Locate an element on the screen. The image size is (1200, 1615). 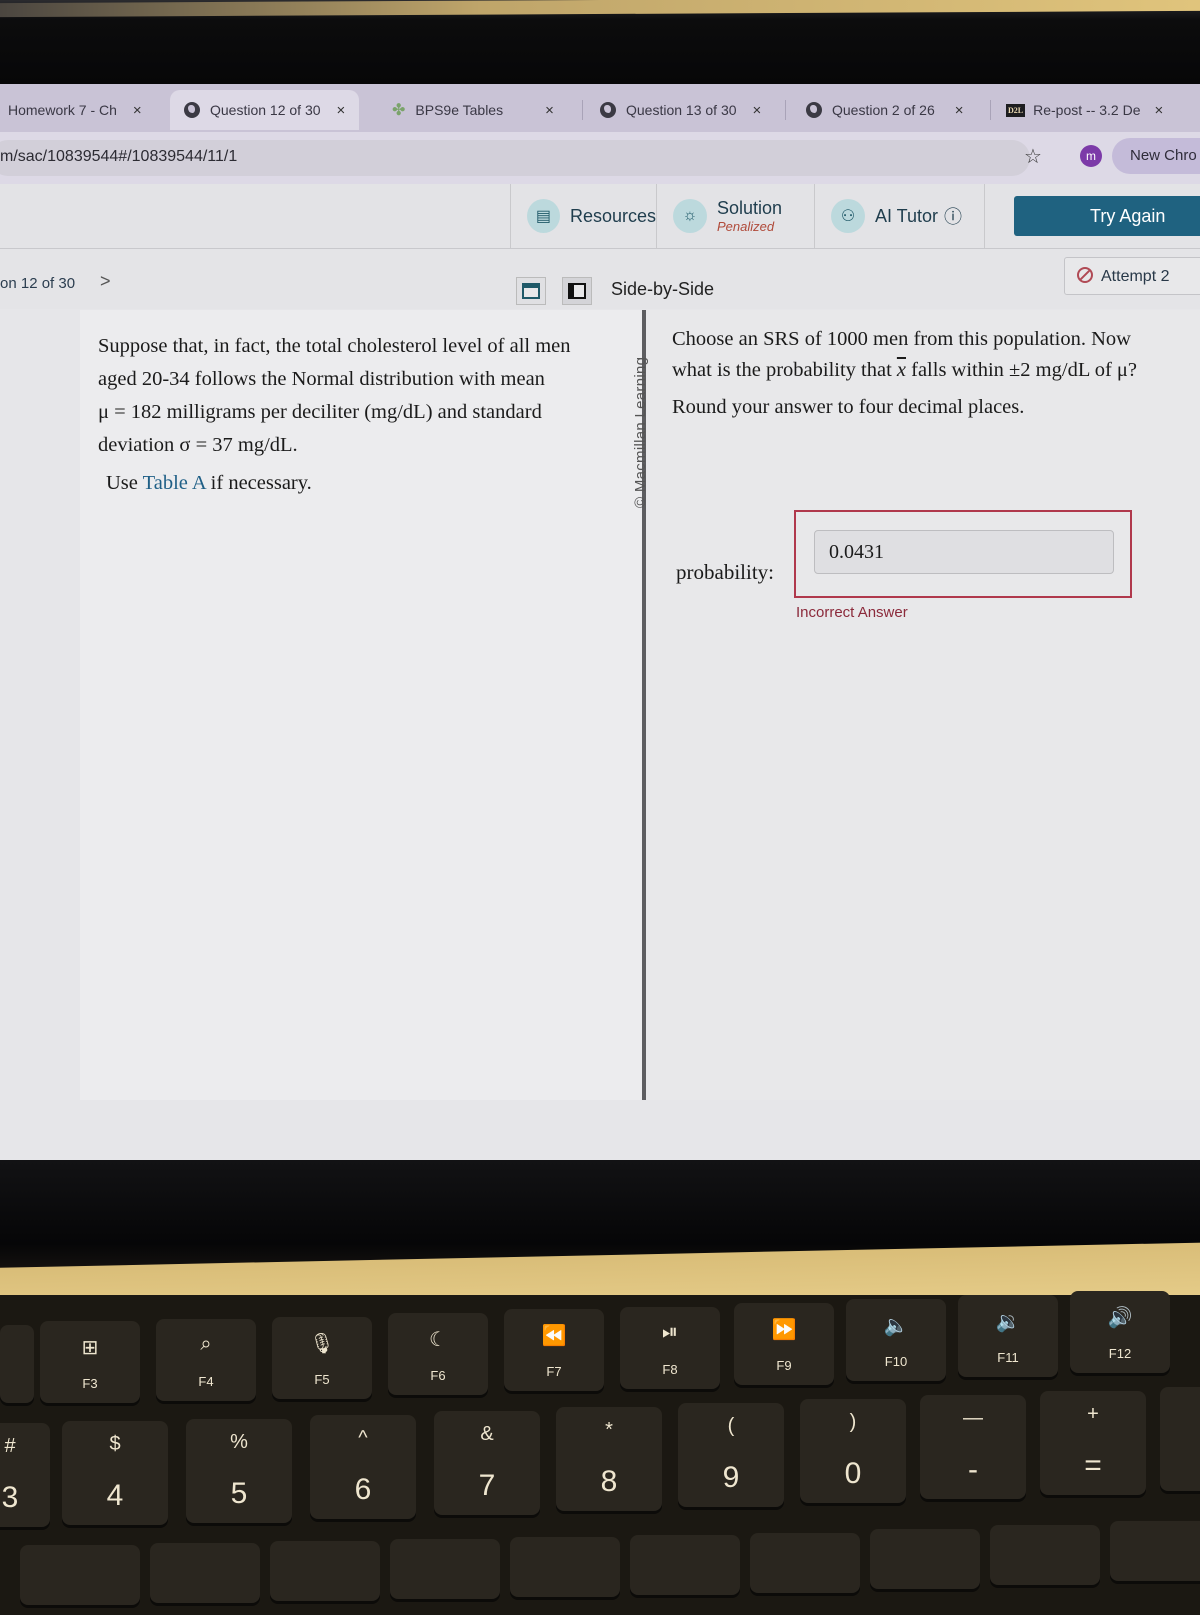
solution-button: ☼ Solution Penalized is located at coordinates (735, 216).